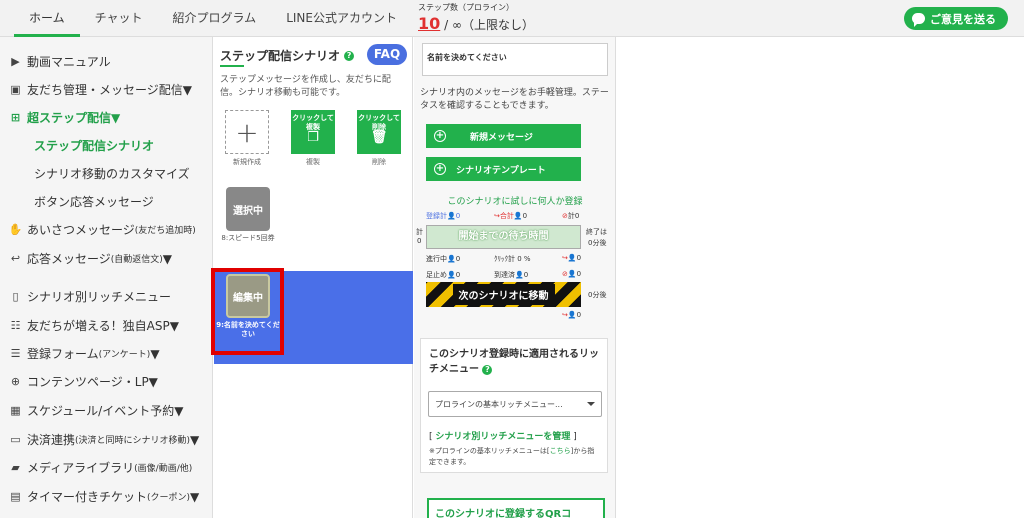 This screenshot has width=1024, height=518. Describe the element at coordinates (15, 296) in the screenshot. I see `mobile-icon: ▯` at that location.